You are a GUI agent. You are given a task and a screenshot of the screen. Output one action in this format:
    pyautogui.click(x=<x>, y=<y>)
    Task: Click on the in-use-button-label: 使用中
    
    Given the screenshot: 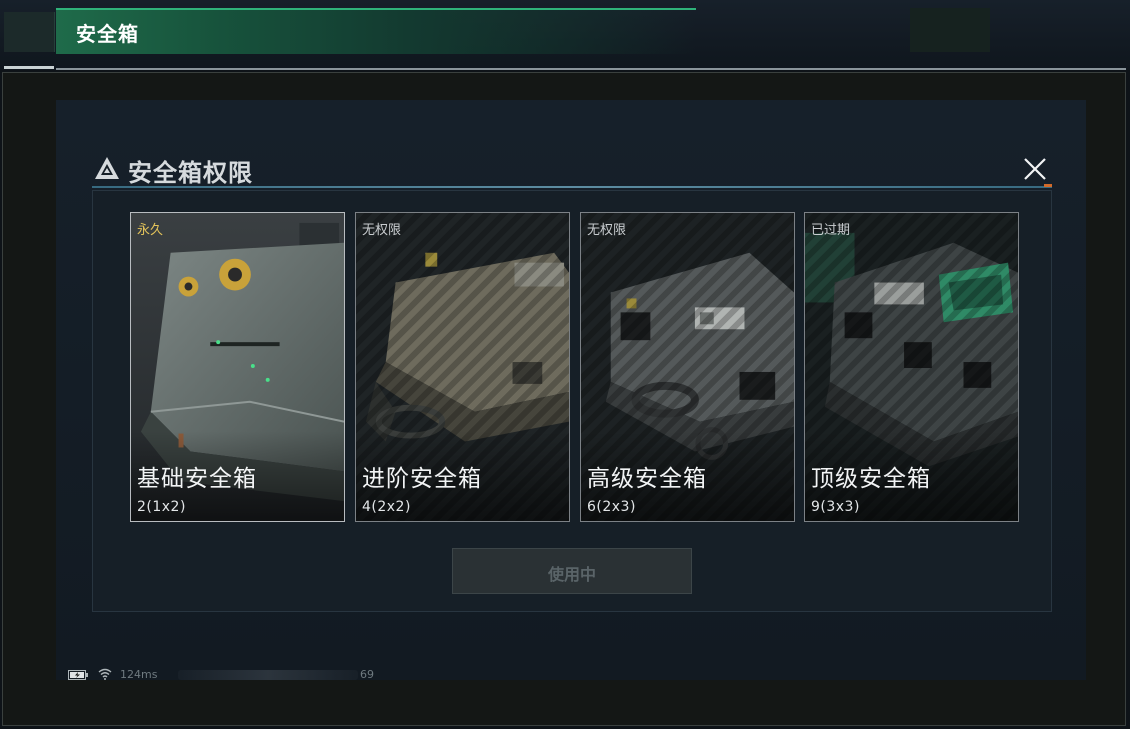 What is the action you would take?
    pyautogui.click(x=571, y=574)
    